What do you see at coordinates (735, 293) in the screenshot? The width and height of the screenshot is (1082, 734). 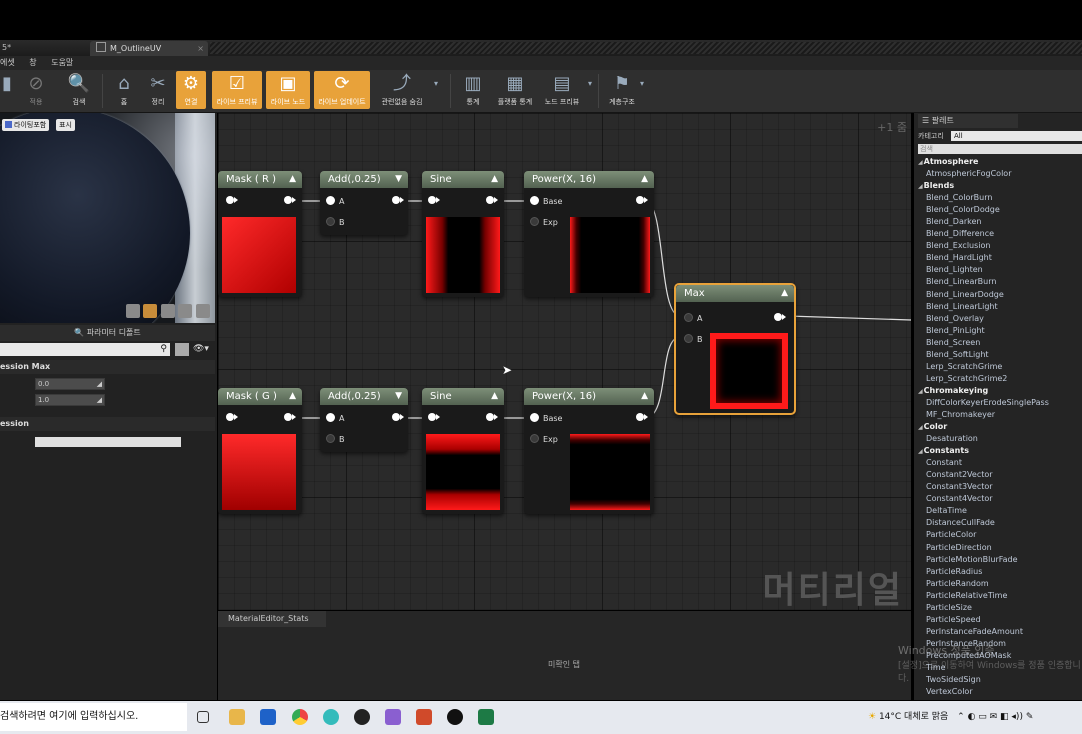 I see `node-header: Max ▲` at bounding box center [735, 293].